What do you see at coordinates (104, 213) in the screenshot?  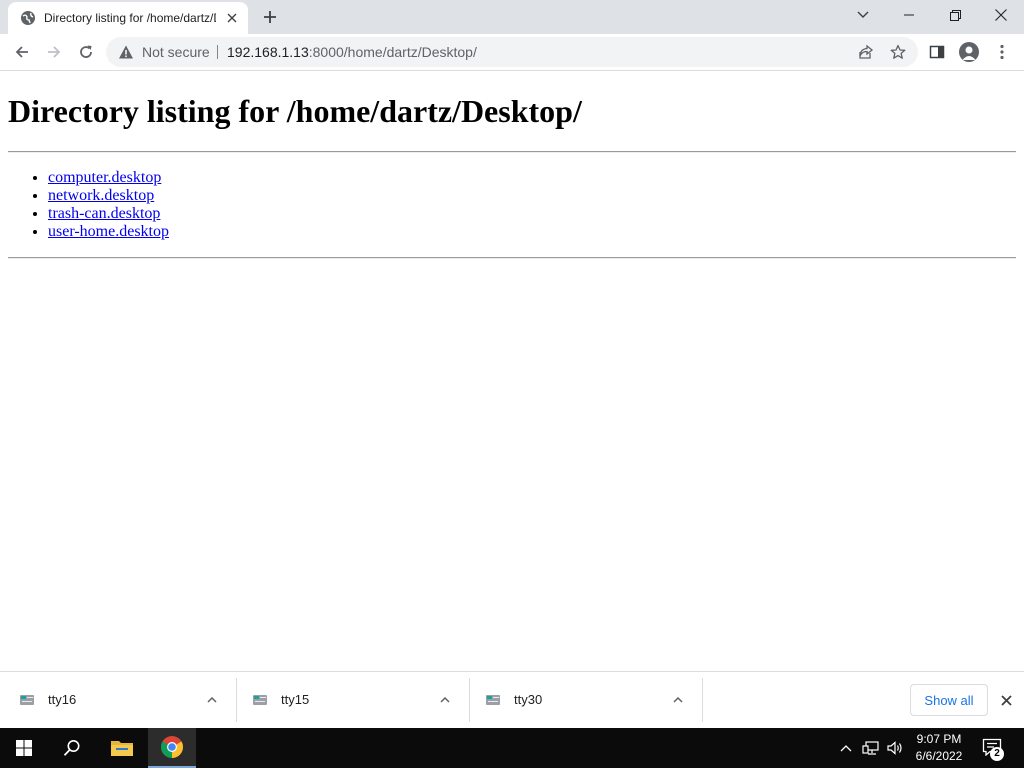 I see `file-link: trash-can.desktop` at bounding box center [104, 213].